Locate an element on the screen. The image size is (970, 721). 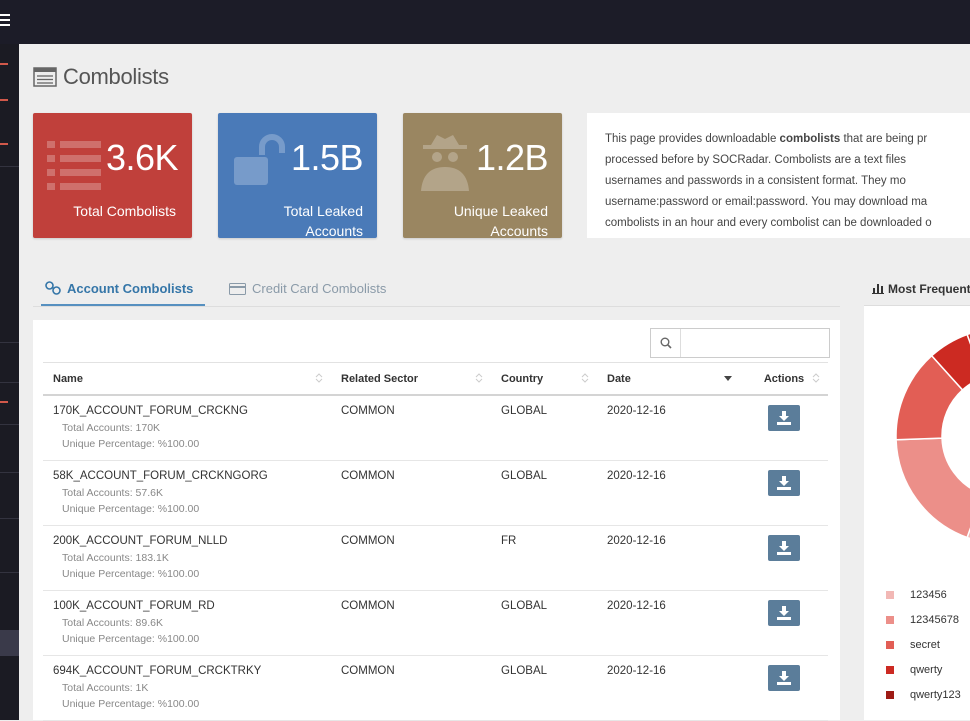
legend-label: qwerty is located at coordinates (926, 669).